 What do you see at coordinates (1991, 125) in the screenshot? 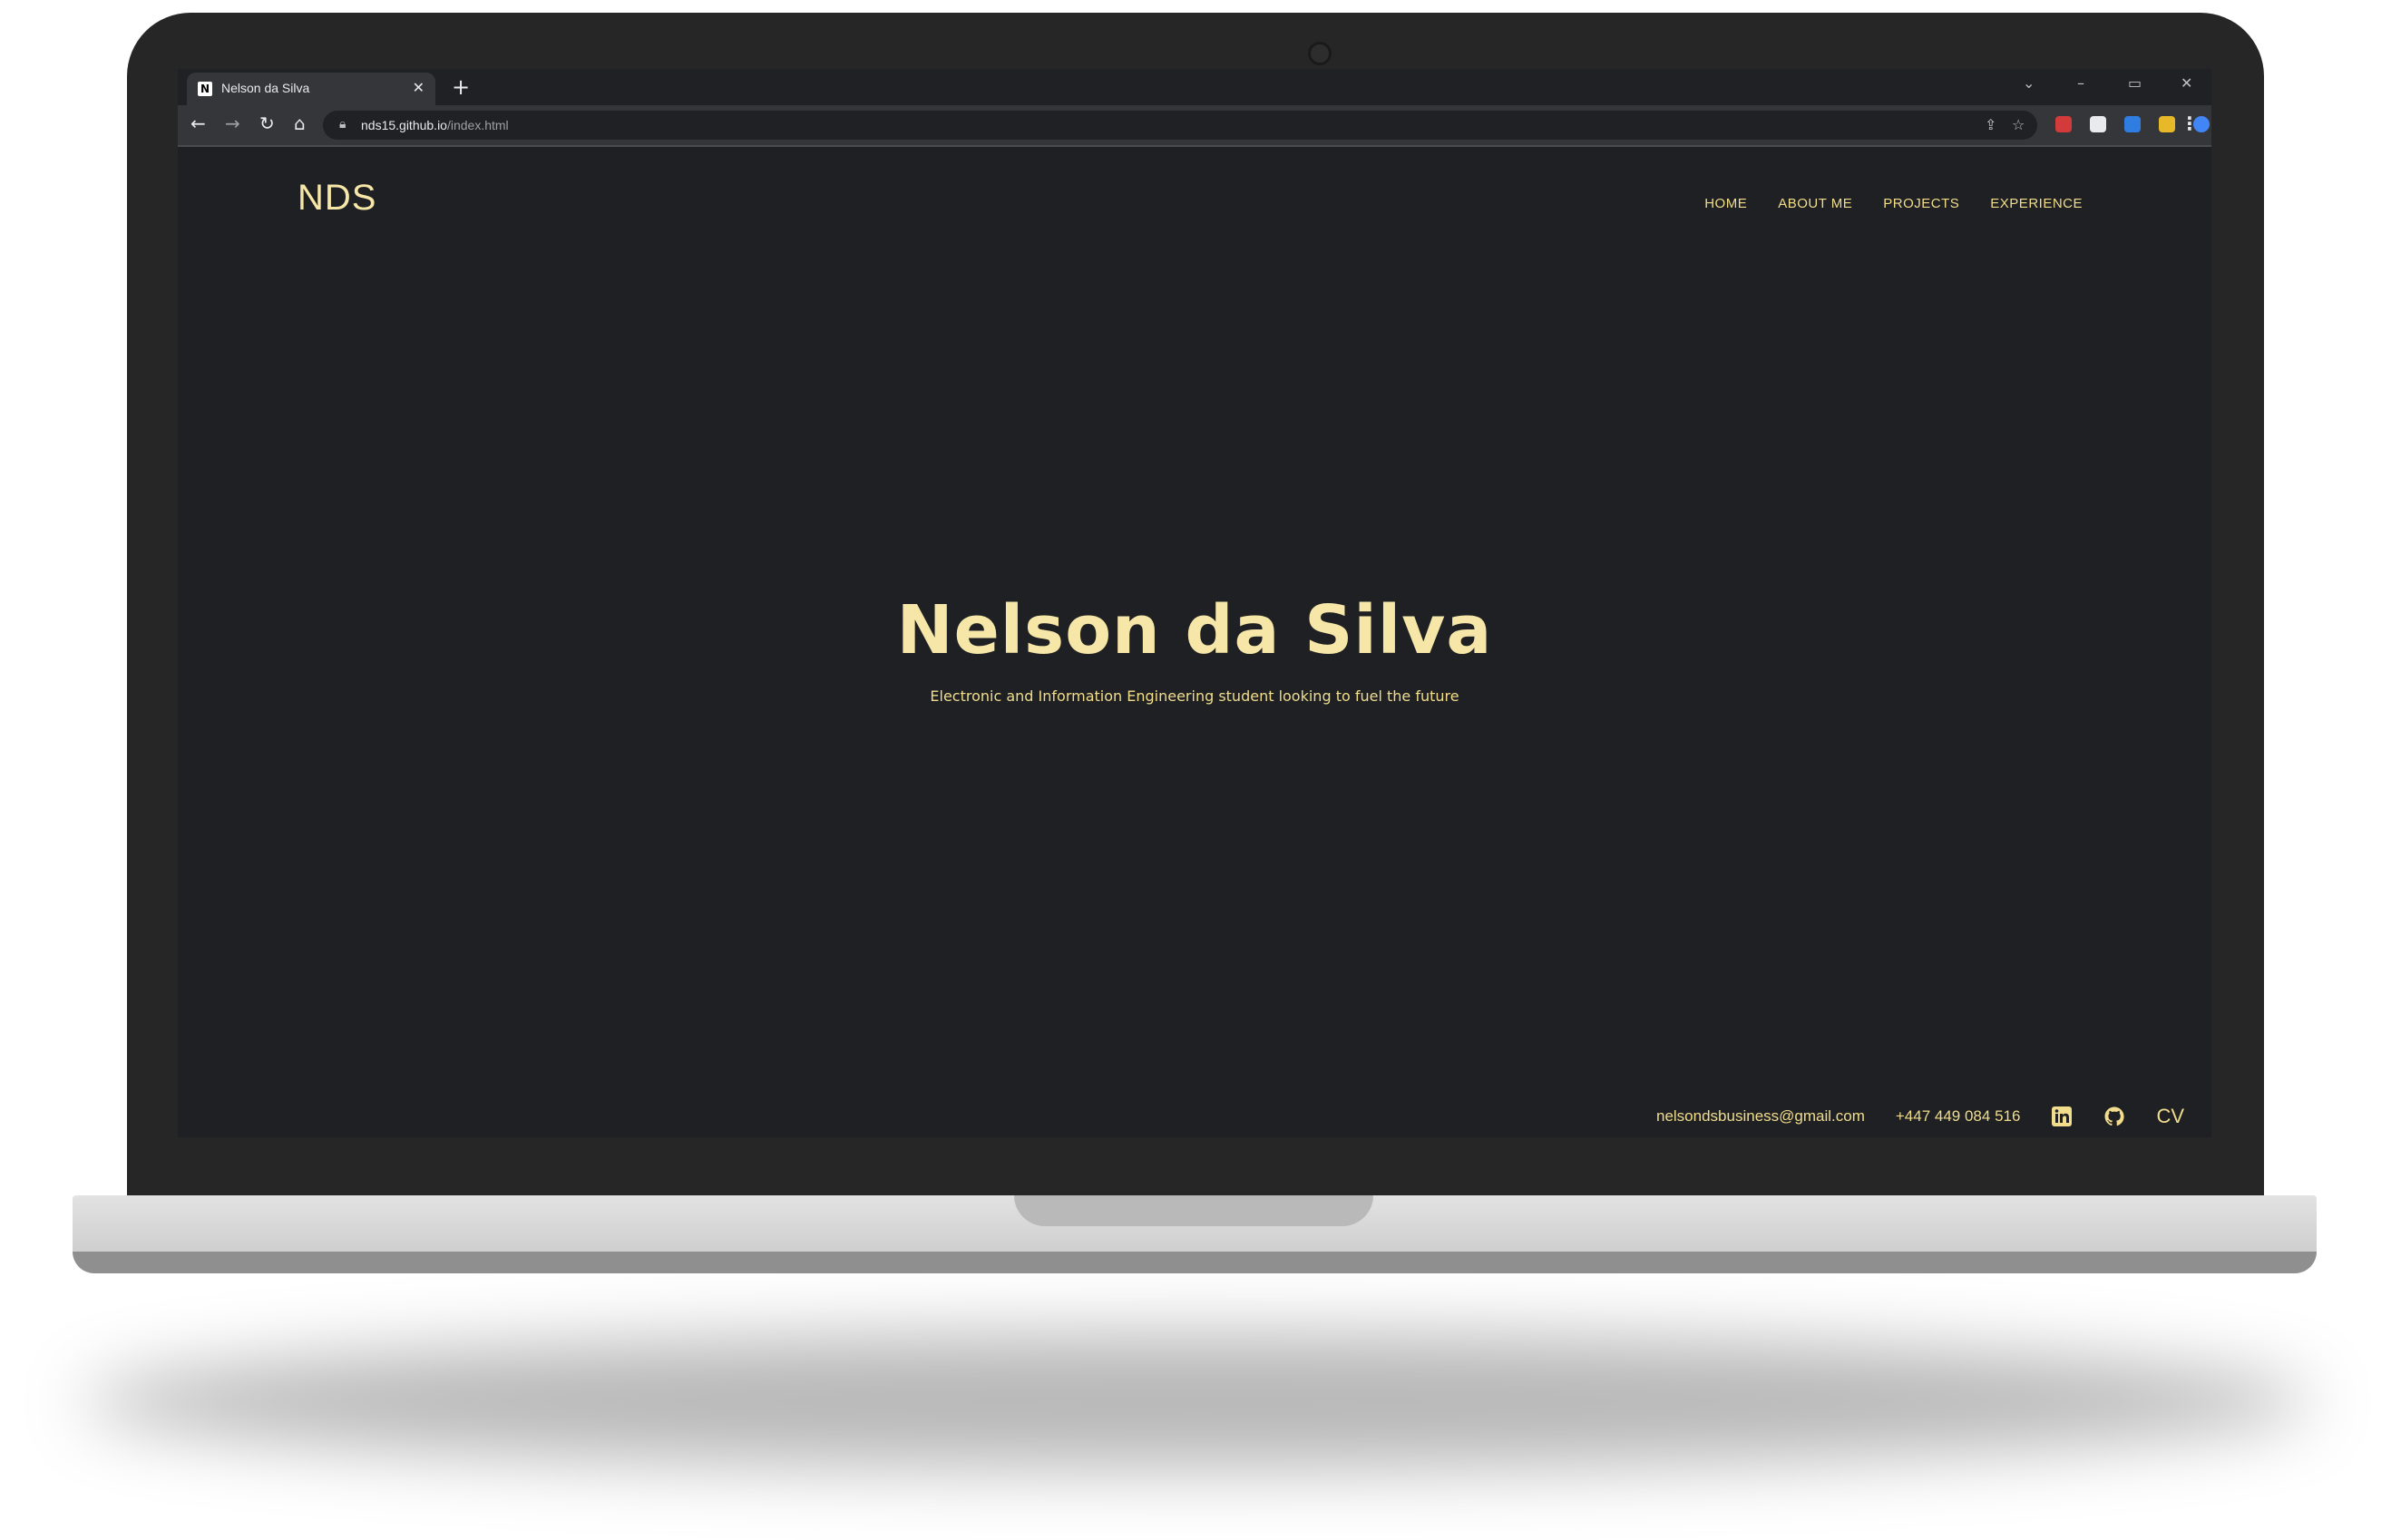
I see `share-icon: ⇪` at bounding box center [1991, 125].